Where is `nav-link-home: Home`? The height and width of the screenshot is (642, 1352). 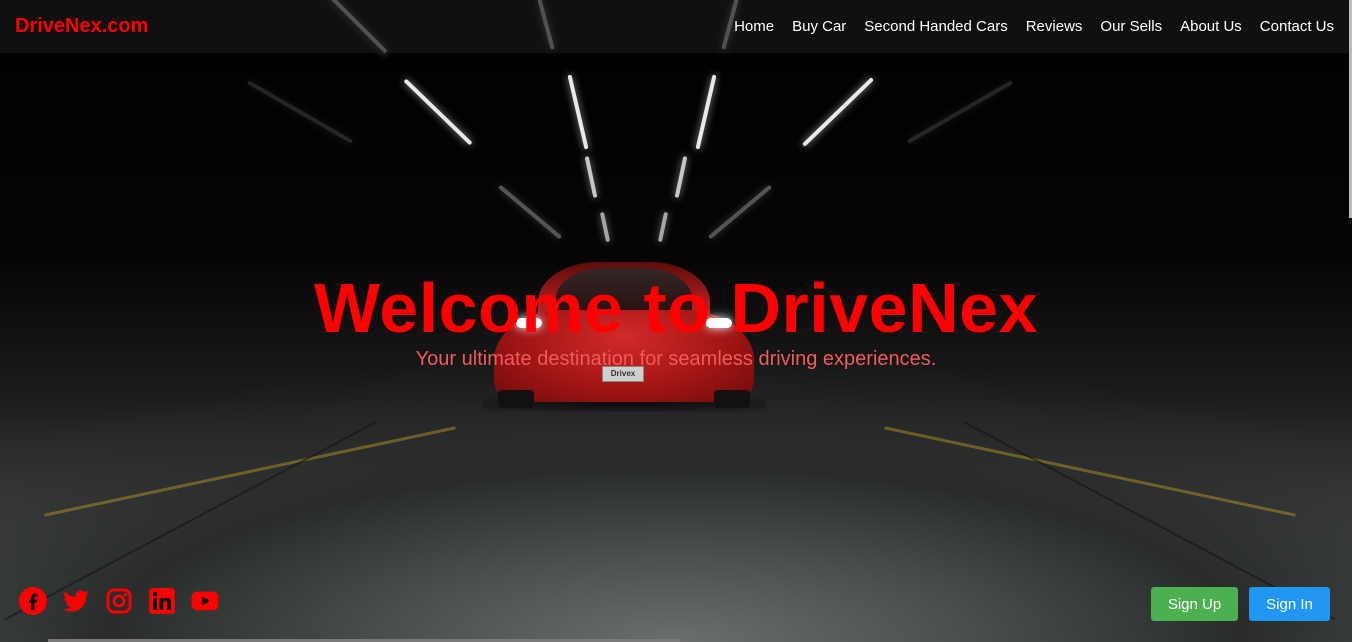 nav-link-home: Home is located at coordinates (754, 26).